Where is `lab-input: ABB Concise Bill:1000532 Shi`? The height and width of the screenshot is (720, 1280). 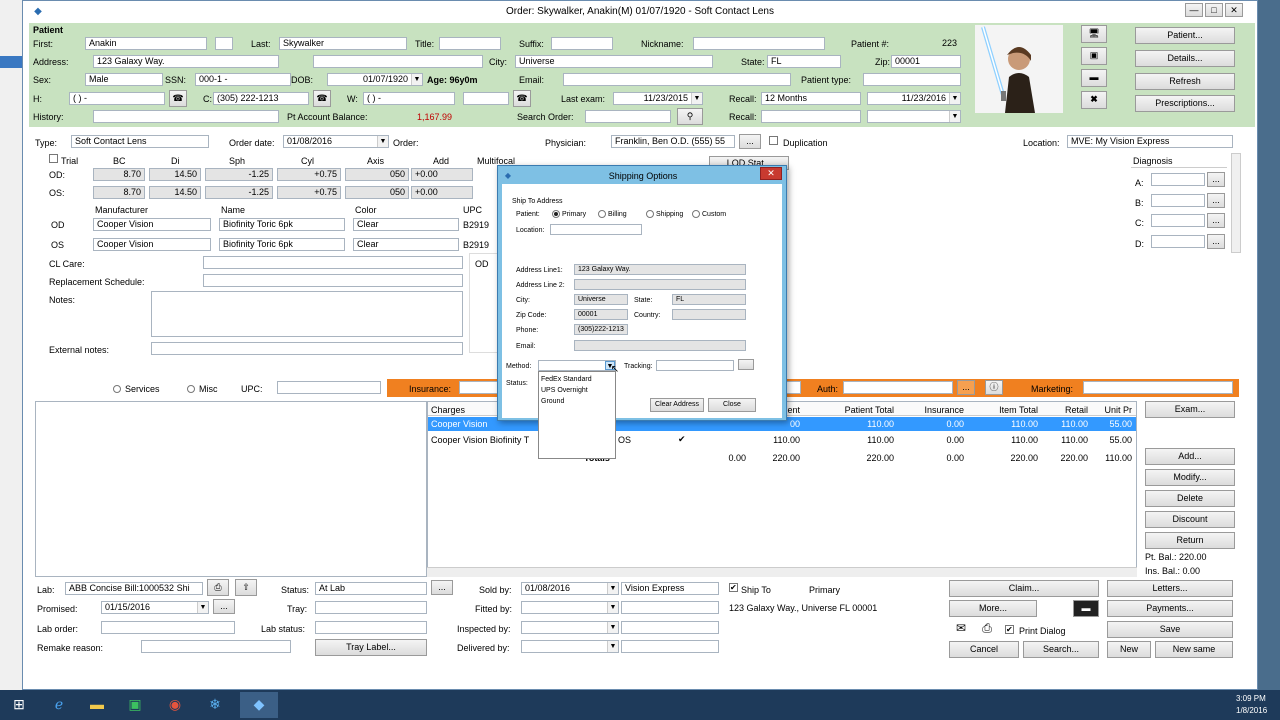
lab-input: ABB Concise Bill:1000532 Shi is located at coordinates (134, 588).